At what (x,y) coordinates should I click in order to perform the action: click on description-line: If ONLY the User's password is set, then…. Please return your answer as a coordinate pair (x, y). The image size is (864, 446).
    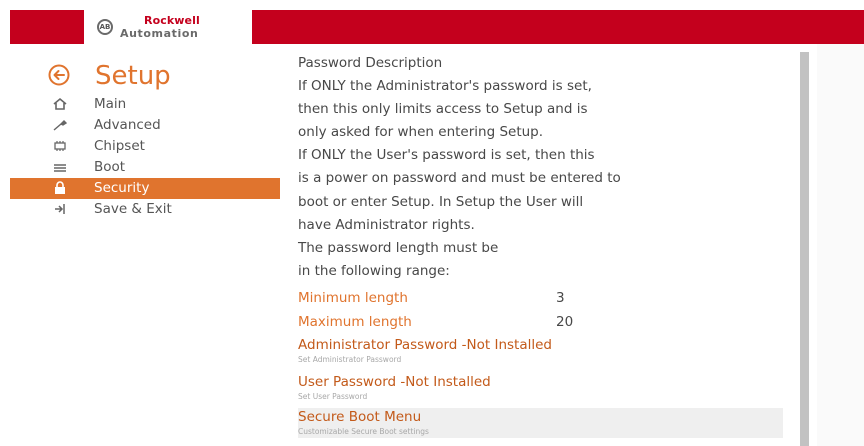
    Looking at the image, I should click on (446, 155).